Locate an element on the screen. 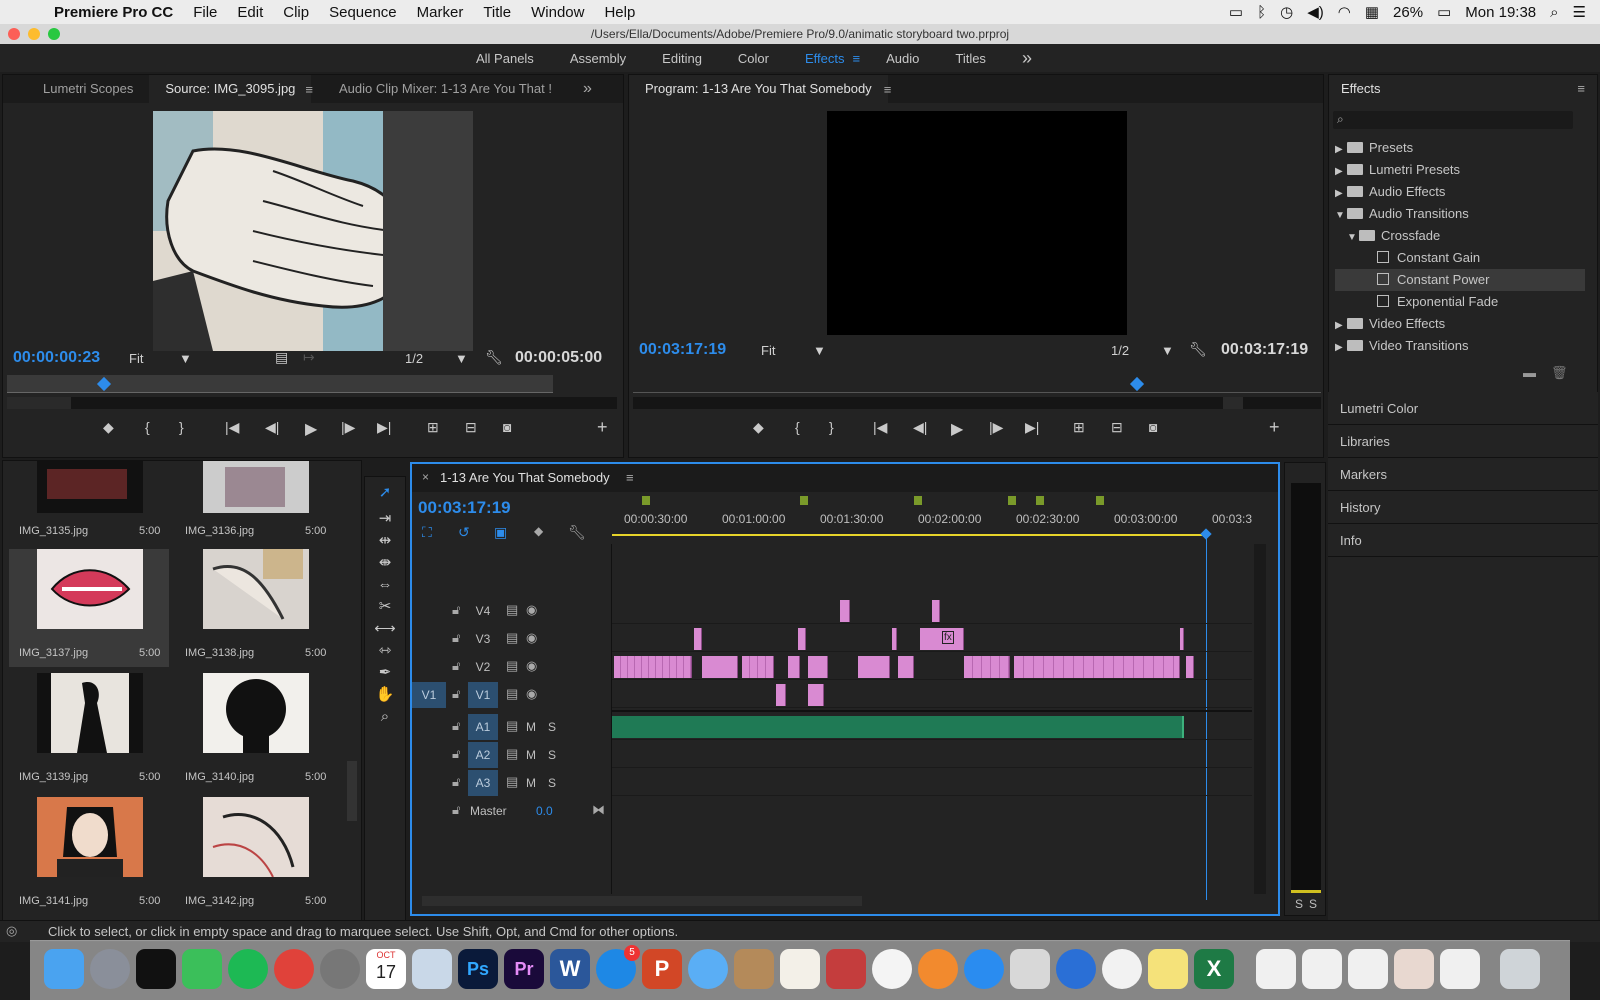 The height and width of the screenshot is (1000, 1600). step-forward-icon: |▶ is located at coordinates (996, 427).